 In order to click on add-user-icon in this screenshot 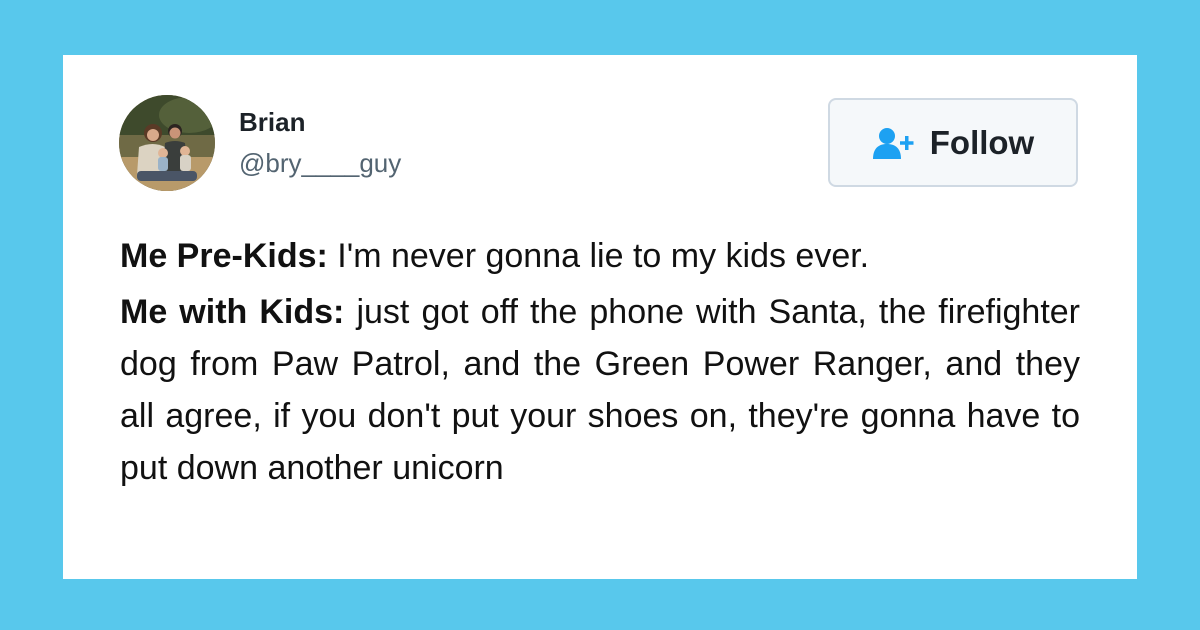, I will do `click(895, 143)`.